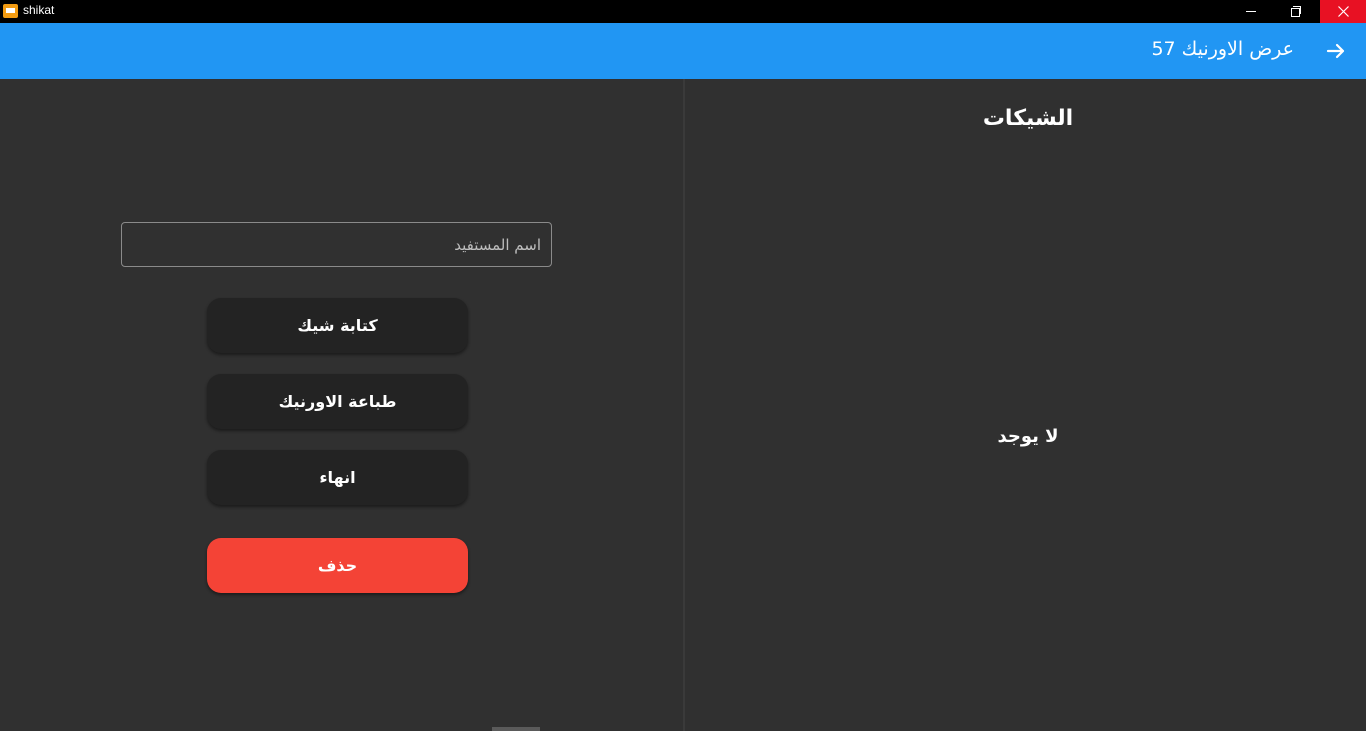 The height and width of the screenshot is (731, 1366). What do you see at coordinates (1028, 118) in the screenshot?
I see `checks-title: الشيكات` at bounding box center [1028, 118].